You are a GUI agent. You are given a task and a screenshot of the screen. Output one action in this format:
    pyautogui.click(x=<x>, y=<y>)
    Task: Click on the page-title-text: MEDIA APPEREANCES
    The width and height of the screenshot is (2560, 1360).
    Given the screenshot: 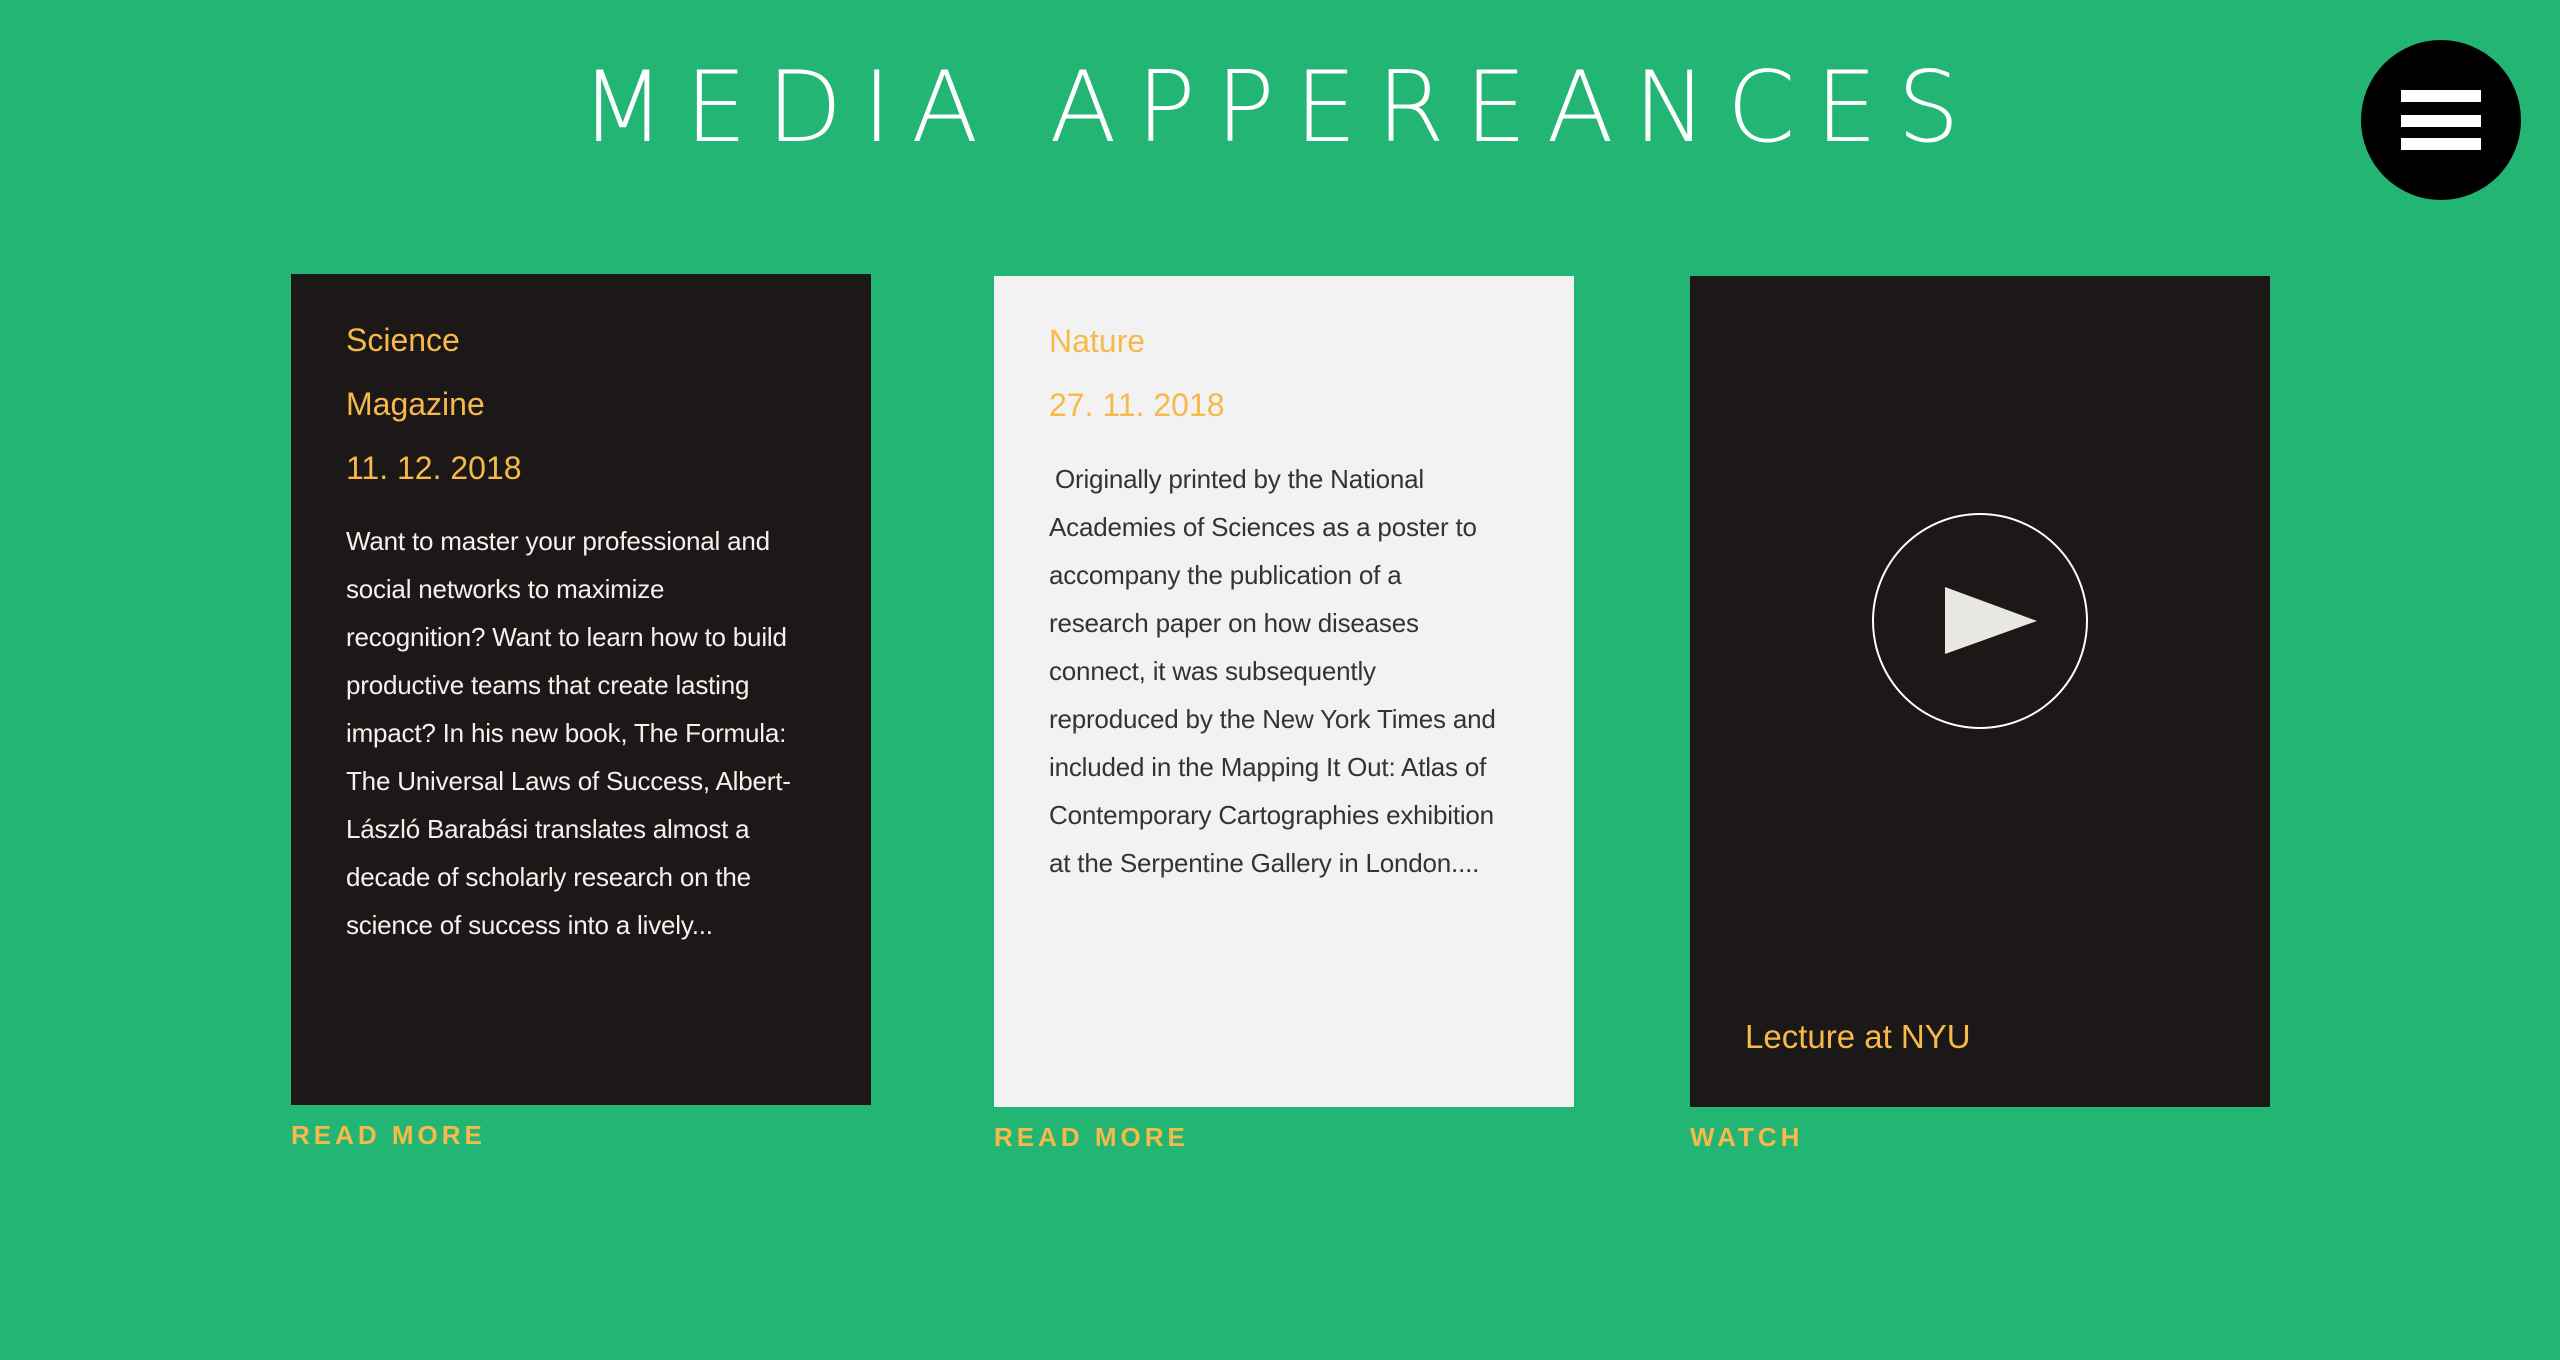 What is the action you would take?
    pyautogui.click(x=1280, y=108)
    